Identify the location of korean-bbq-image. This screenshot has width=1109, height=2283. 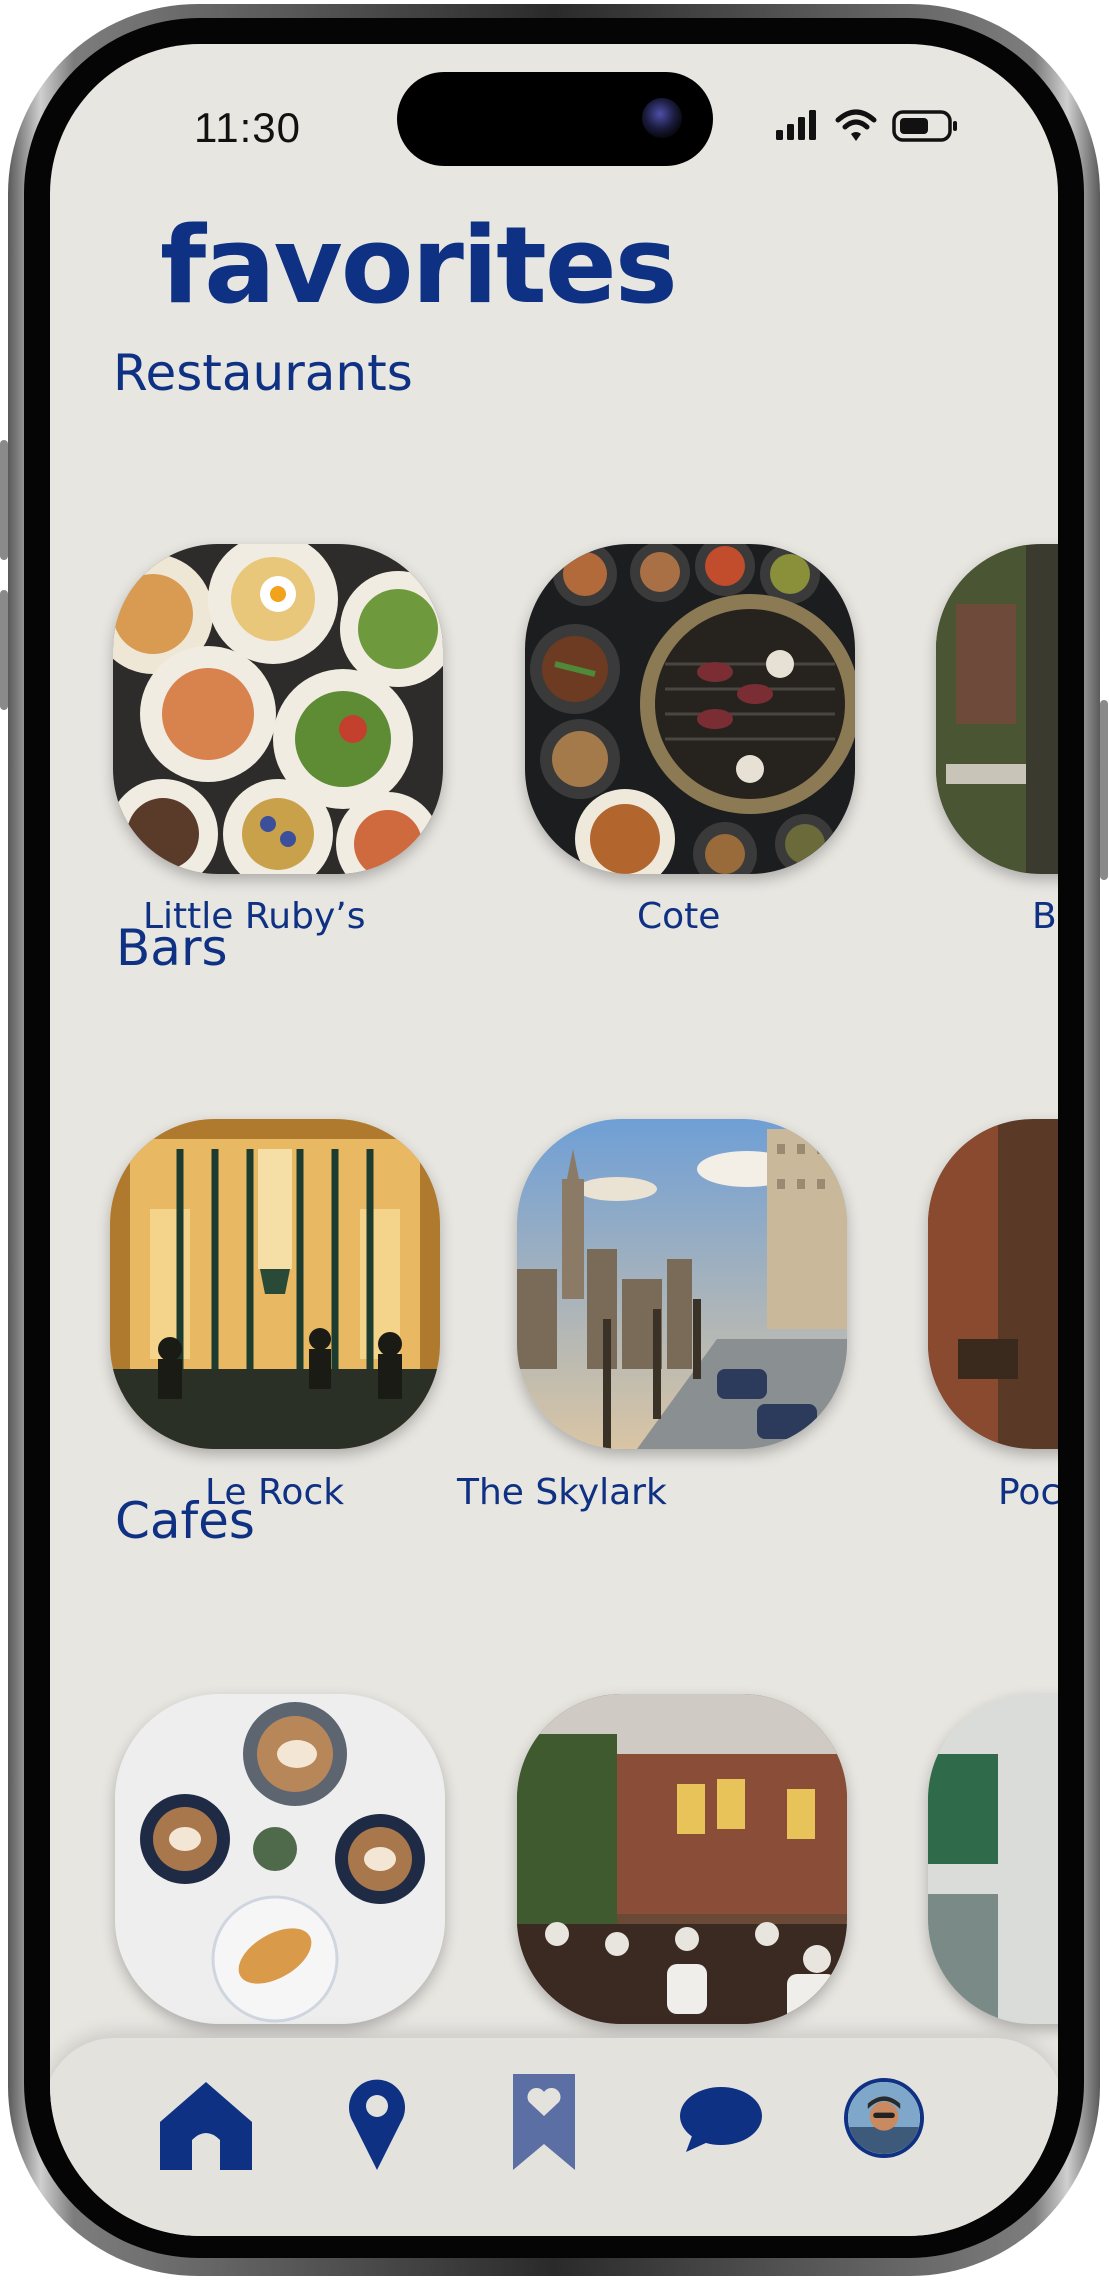
(690, 709).